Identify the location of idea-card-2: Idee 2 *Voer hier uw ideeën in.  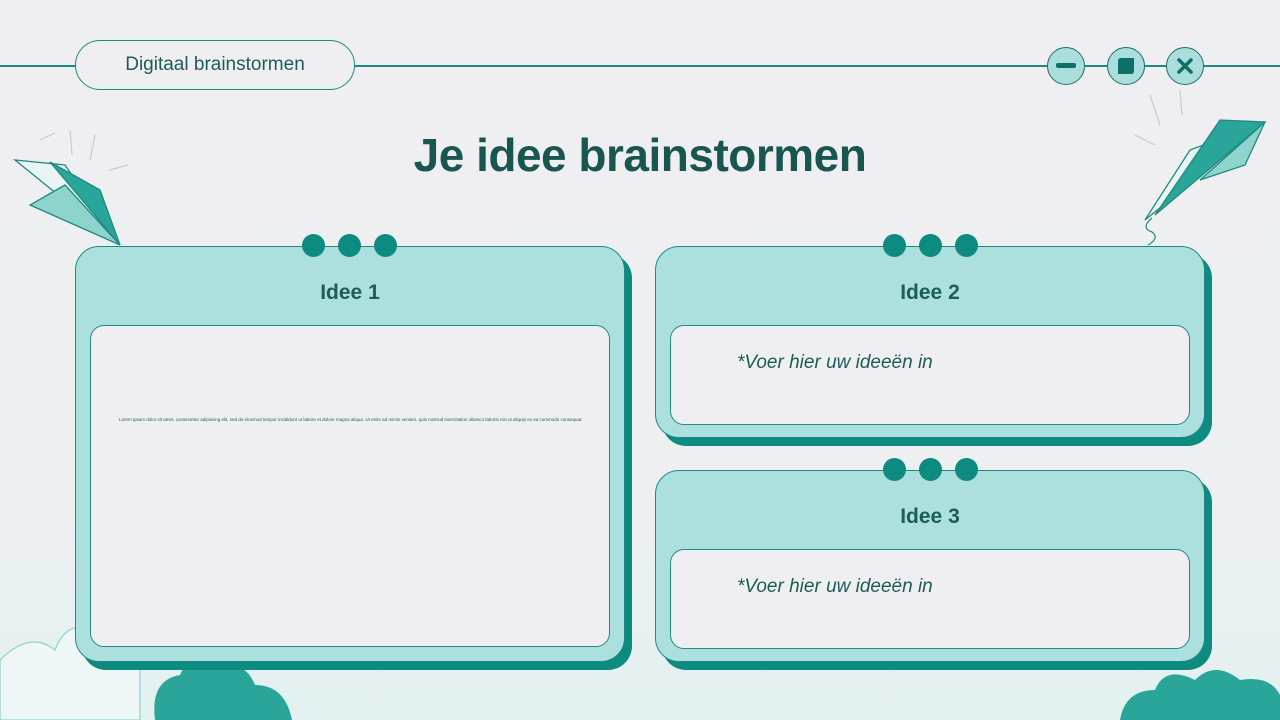
(930, 342).